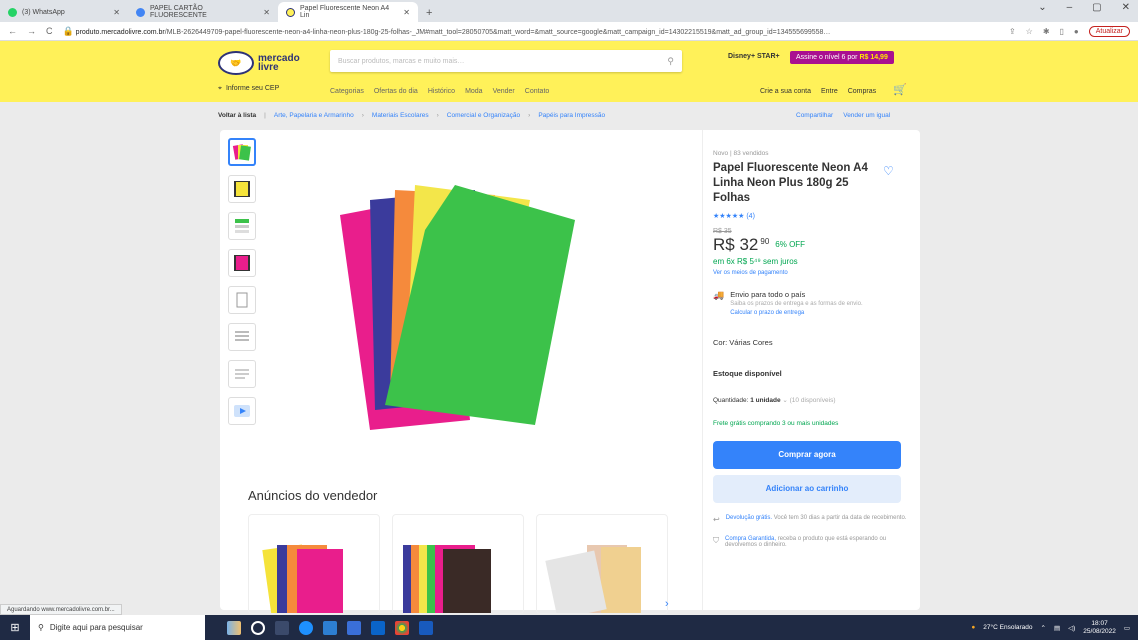  What do you see at coordinates (812, 273) in the screenshot?
I see `payment-methods-link: Ver os meios de pagamento` at bounding box center [812, 273].